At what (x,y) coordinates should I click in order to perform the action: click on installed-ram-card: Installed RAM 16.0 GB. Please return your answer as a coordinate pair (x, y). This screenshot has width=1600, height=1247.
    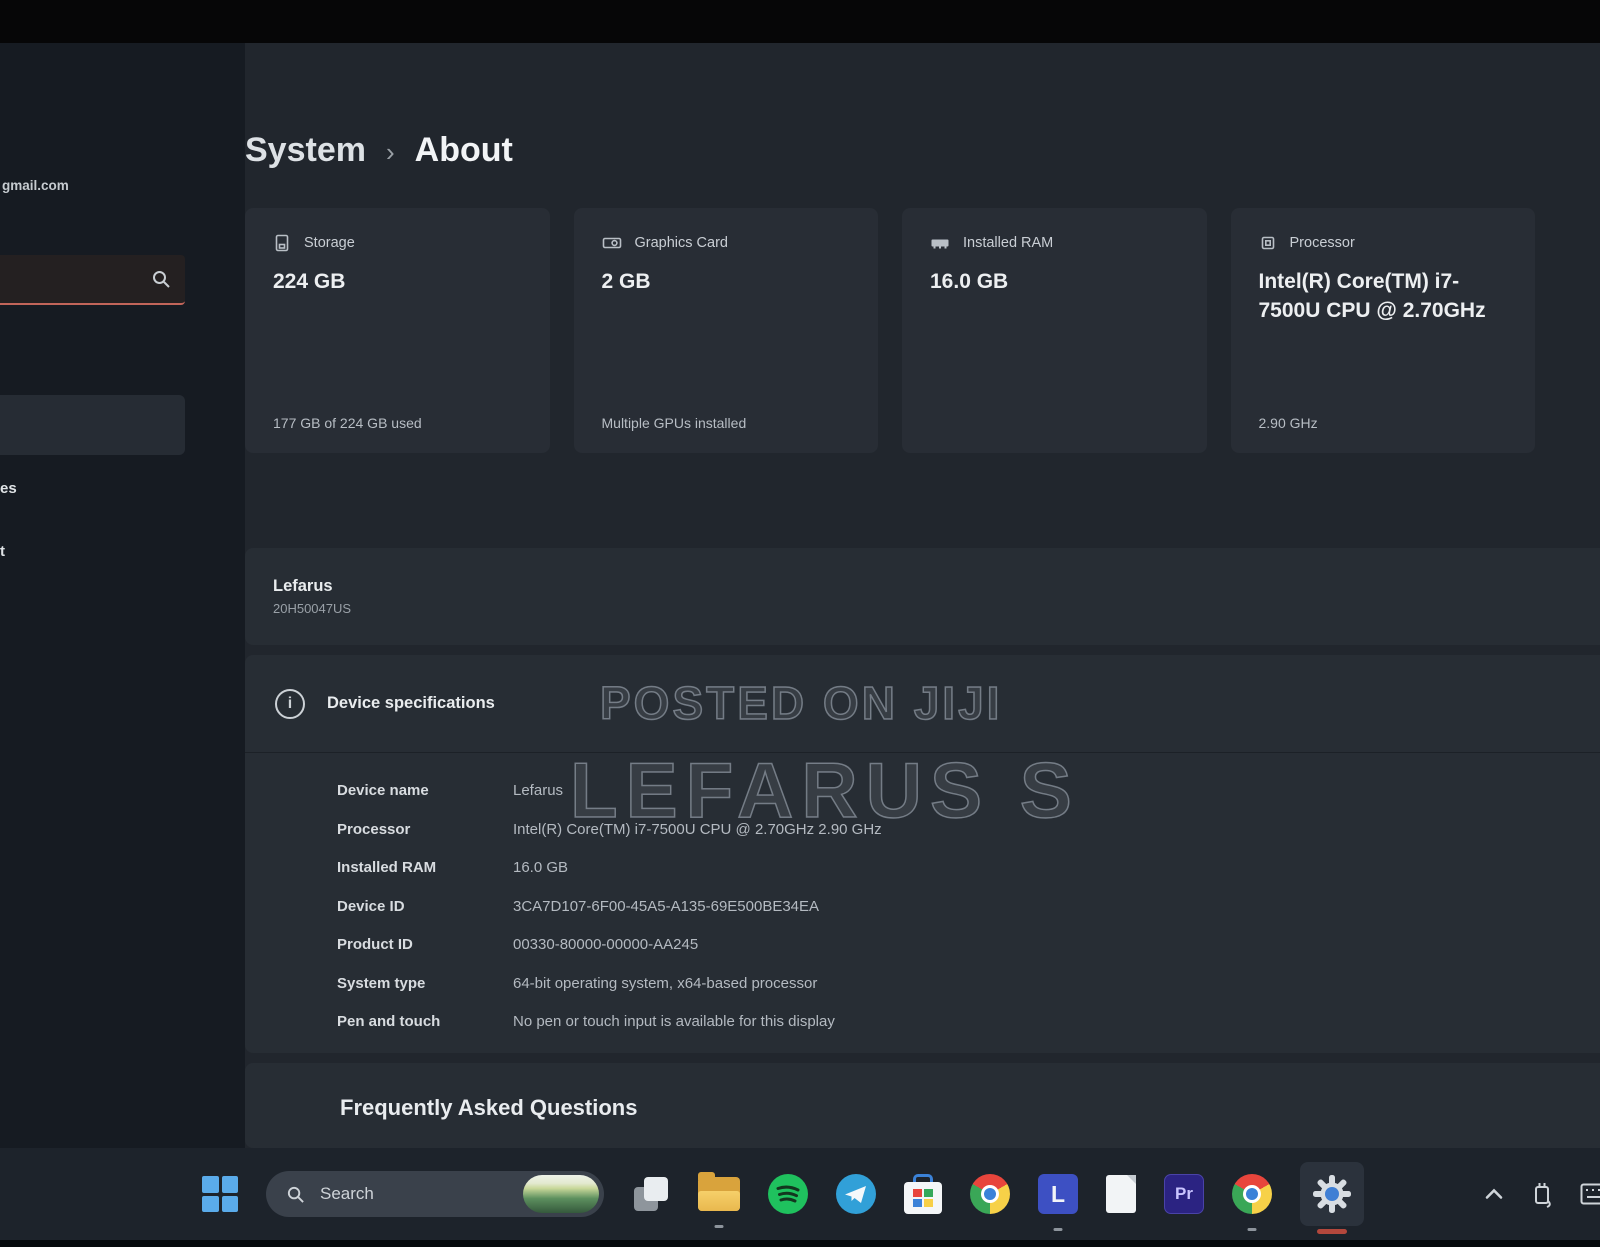
    Looking at the image, I should click on (1054, 330).